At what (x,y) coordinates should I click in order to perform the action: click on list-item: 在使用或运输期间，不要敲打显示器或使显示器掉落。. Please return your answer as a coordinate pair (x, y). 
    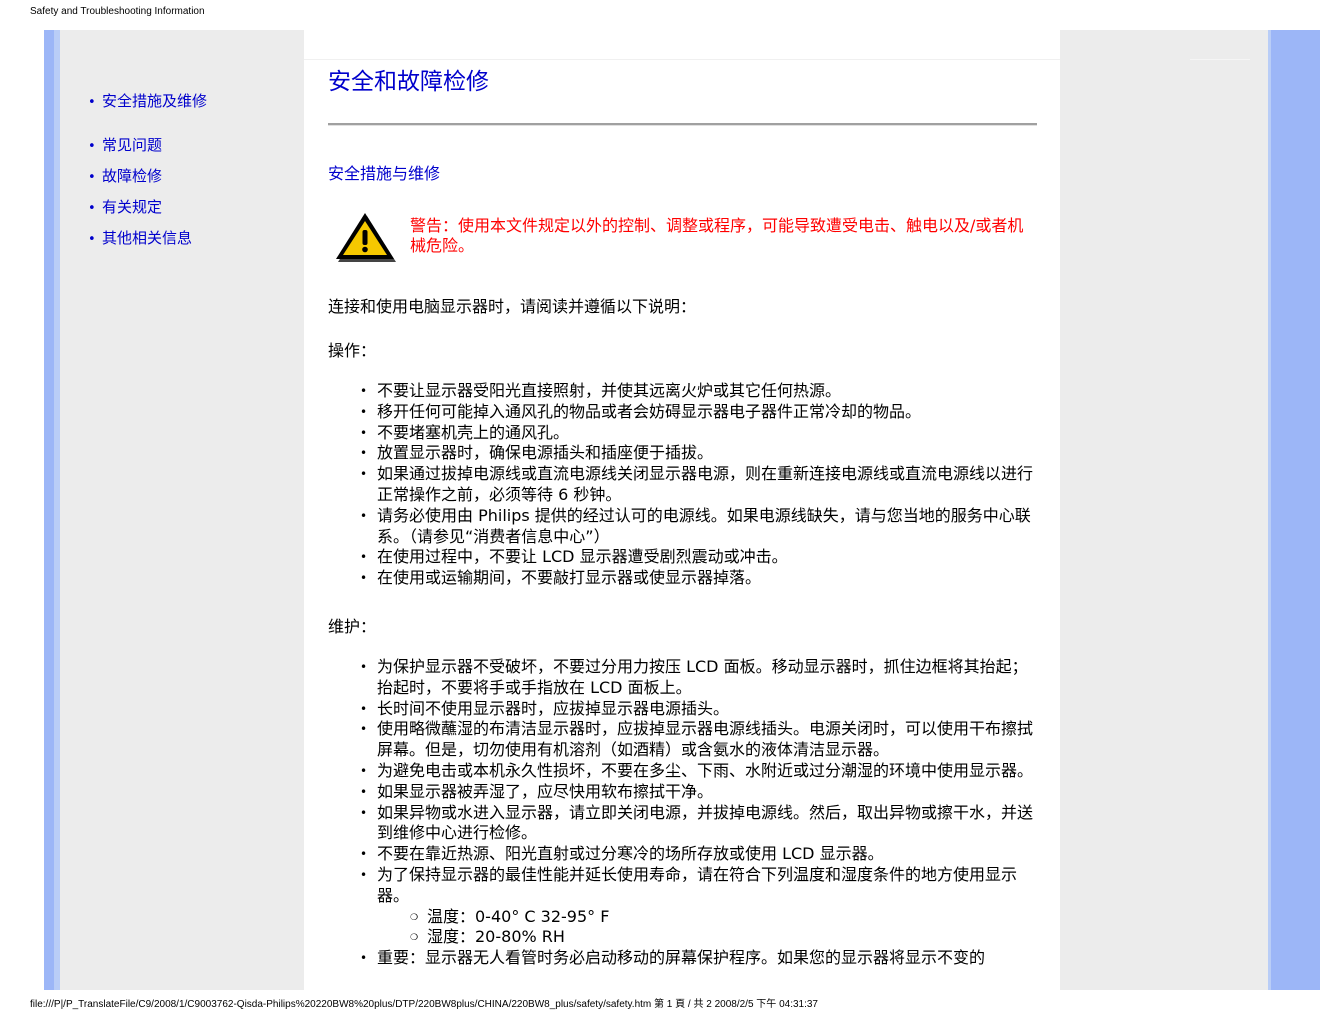
    Looking at the image, I should click on (699, 578).